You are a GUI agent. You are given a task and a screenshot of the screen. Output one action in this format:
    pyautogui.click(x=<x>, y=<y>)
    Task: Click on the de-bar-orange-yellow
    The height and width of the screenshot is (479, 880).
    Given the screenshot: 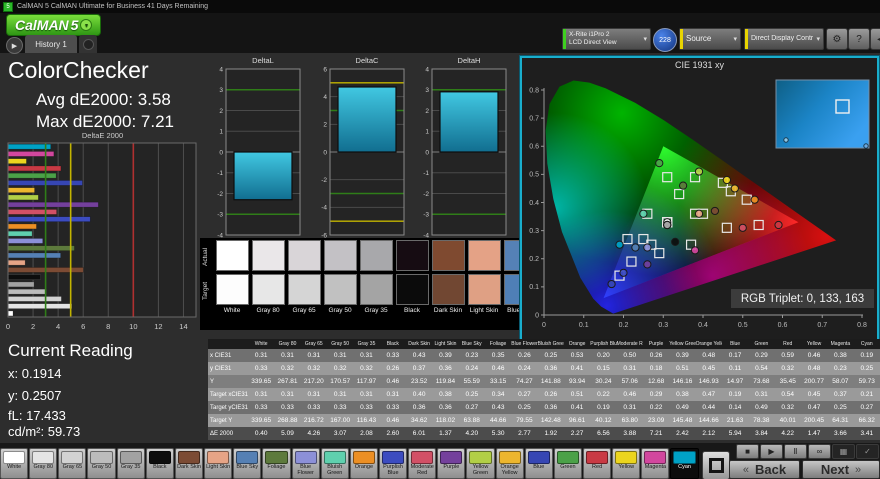 What is the action you would take?
    pyautogui.click(x=21, y=190)
    